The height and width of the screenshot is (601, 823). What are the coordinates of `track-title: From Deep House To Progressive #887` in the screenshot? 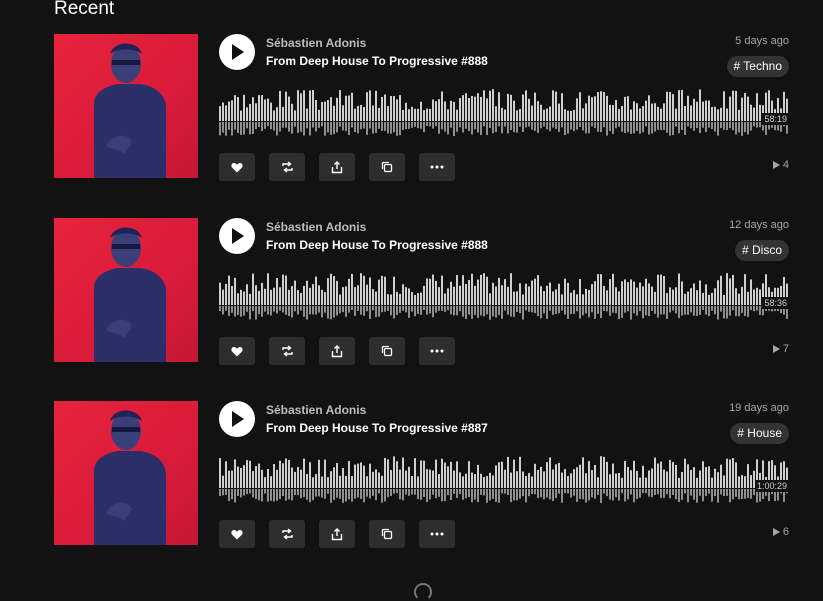 It's located at (377, 428).